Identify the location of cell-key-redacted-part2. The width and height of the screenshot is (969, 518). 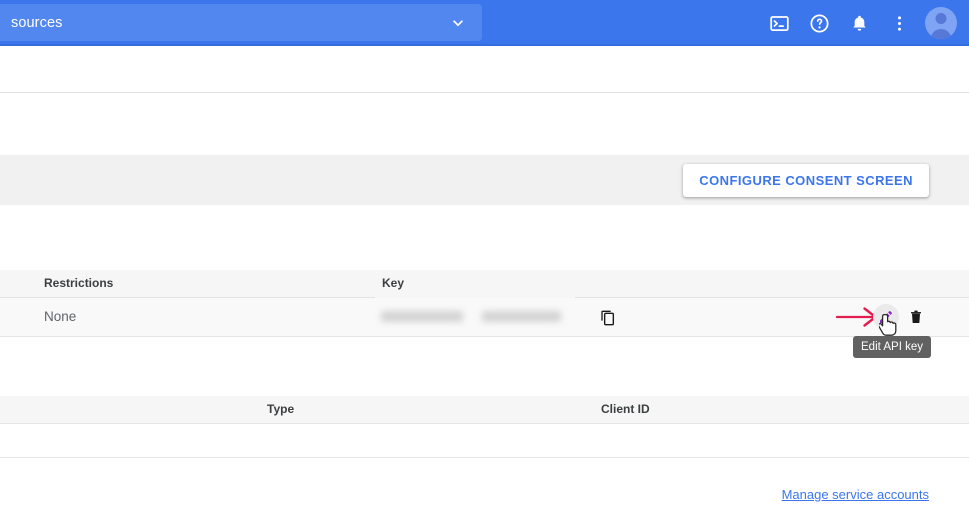
(521, 316).